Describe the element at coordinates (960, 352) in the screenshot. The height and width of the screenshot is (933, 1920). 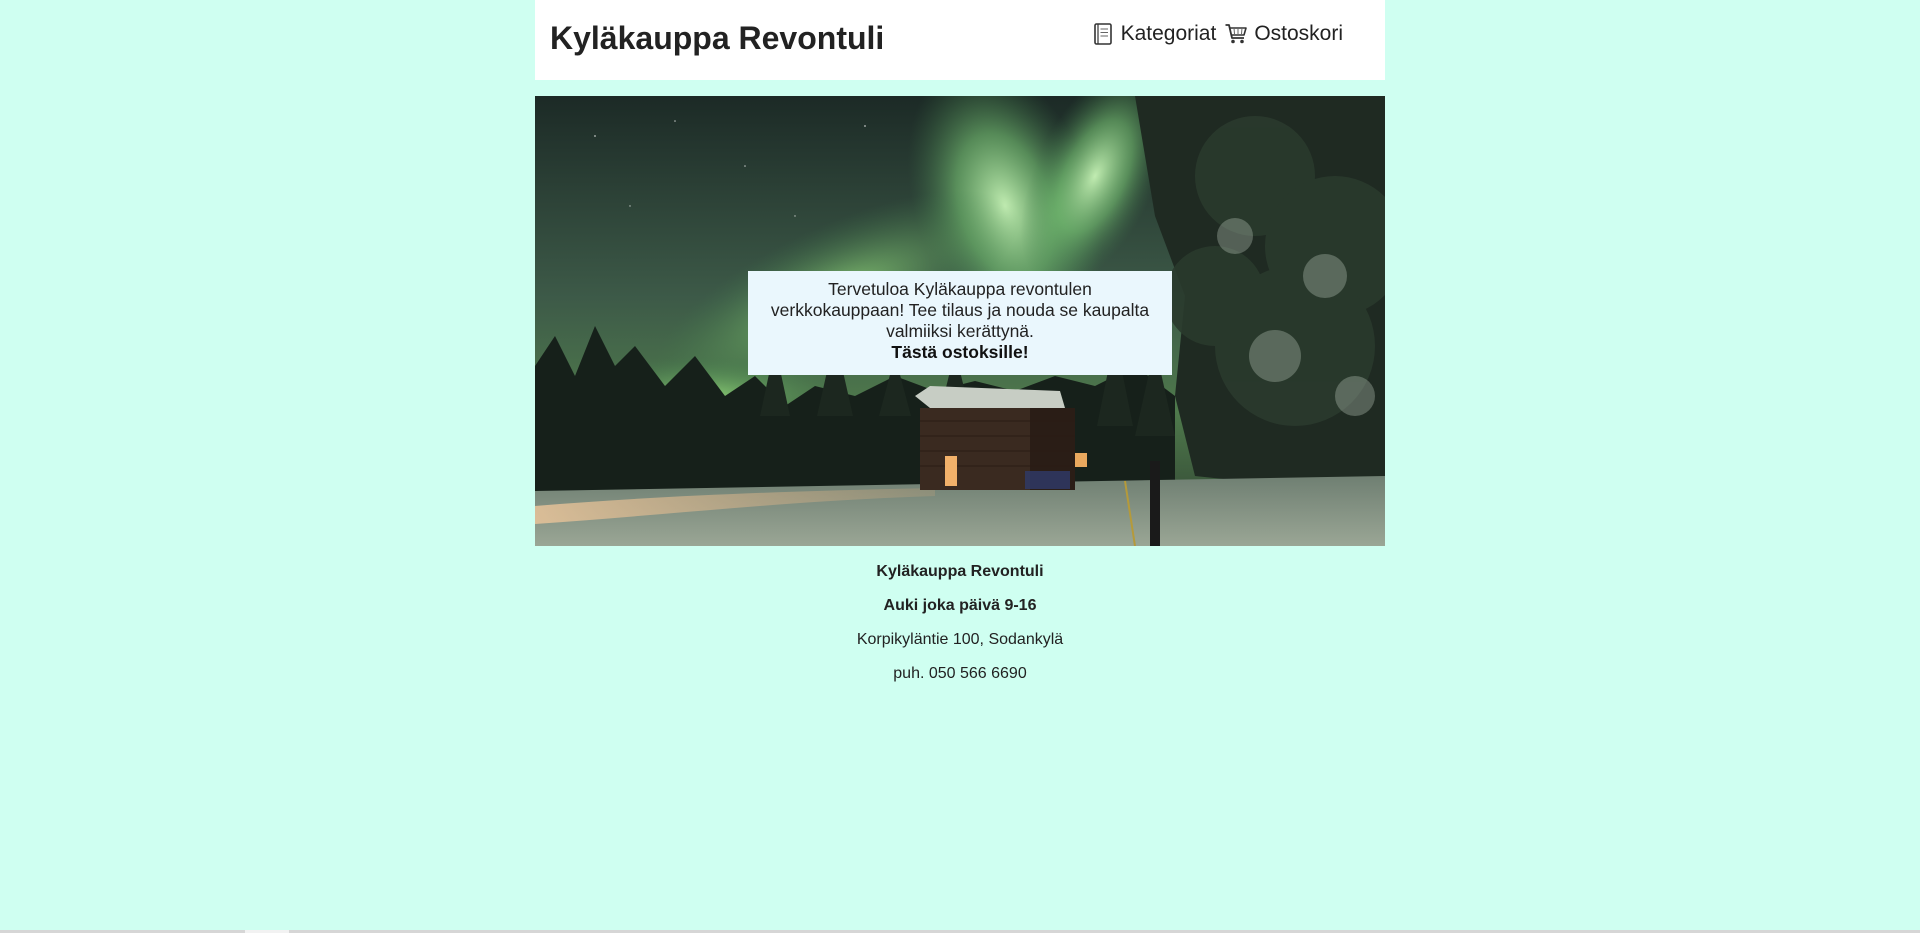
I see `shop-now-link: Tästä ostoksille!` at that location.